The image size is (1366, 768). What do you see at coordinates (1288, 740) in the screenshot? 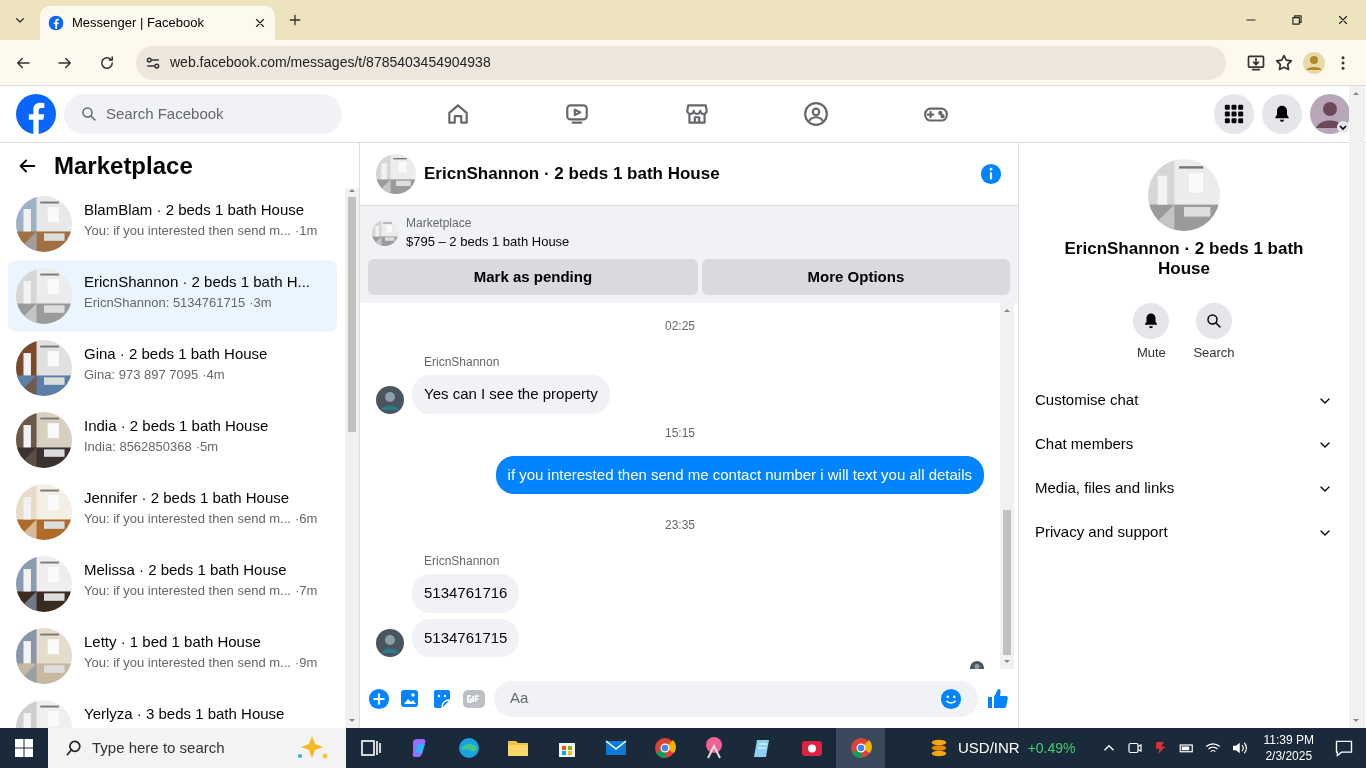
I see `clock-time: 11:39 PM` at bounding box center [1288, 740].